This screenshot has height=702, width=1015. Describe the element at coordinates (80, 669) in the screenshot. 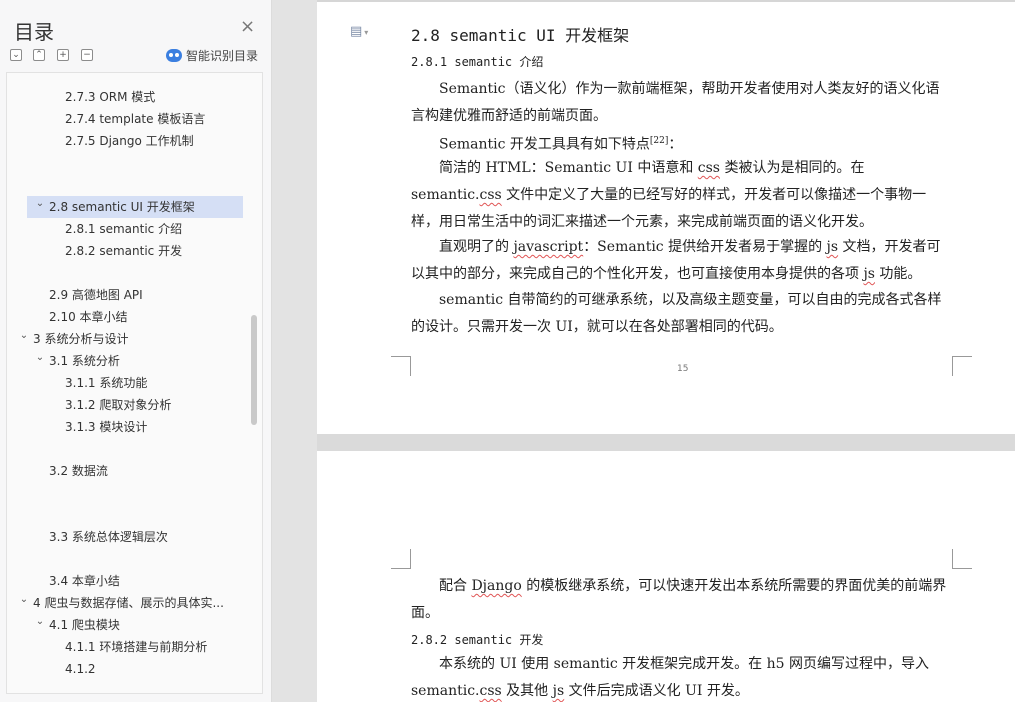

I see `toc-item-label: 4.1.2` at that location.